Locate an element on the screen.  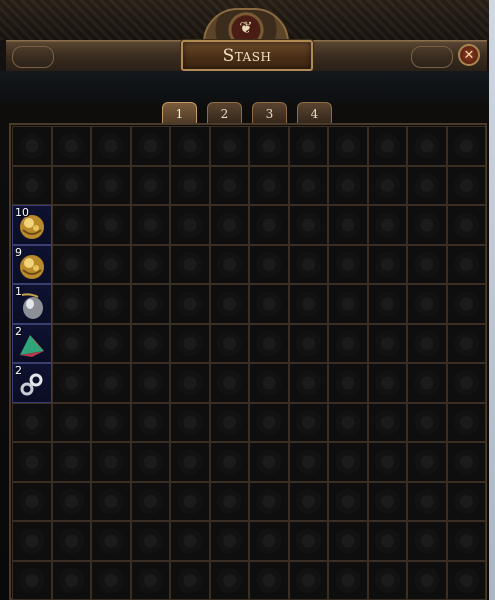
close-button: ✕ is located at coordinates (469, 55).